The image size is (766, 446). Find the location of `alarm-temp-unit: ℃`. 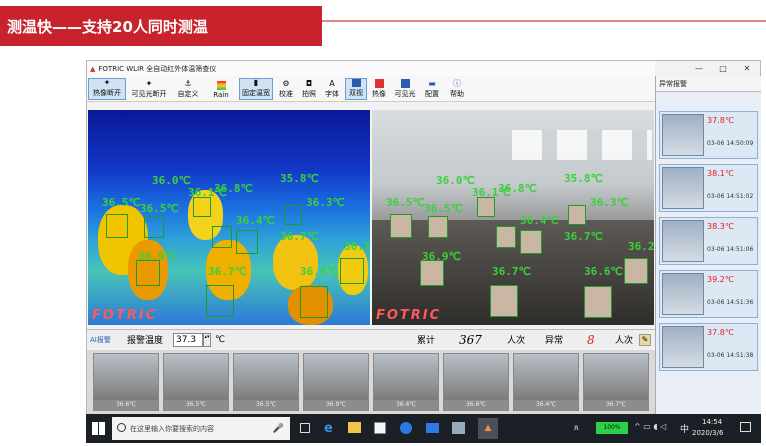

alarm-temp-unit: ℃ is located at coordinates (220, 339).